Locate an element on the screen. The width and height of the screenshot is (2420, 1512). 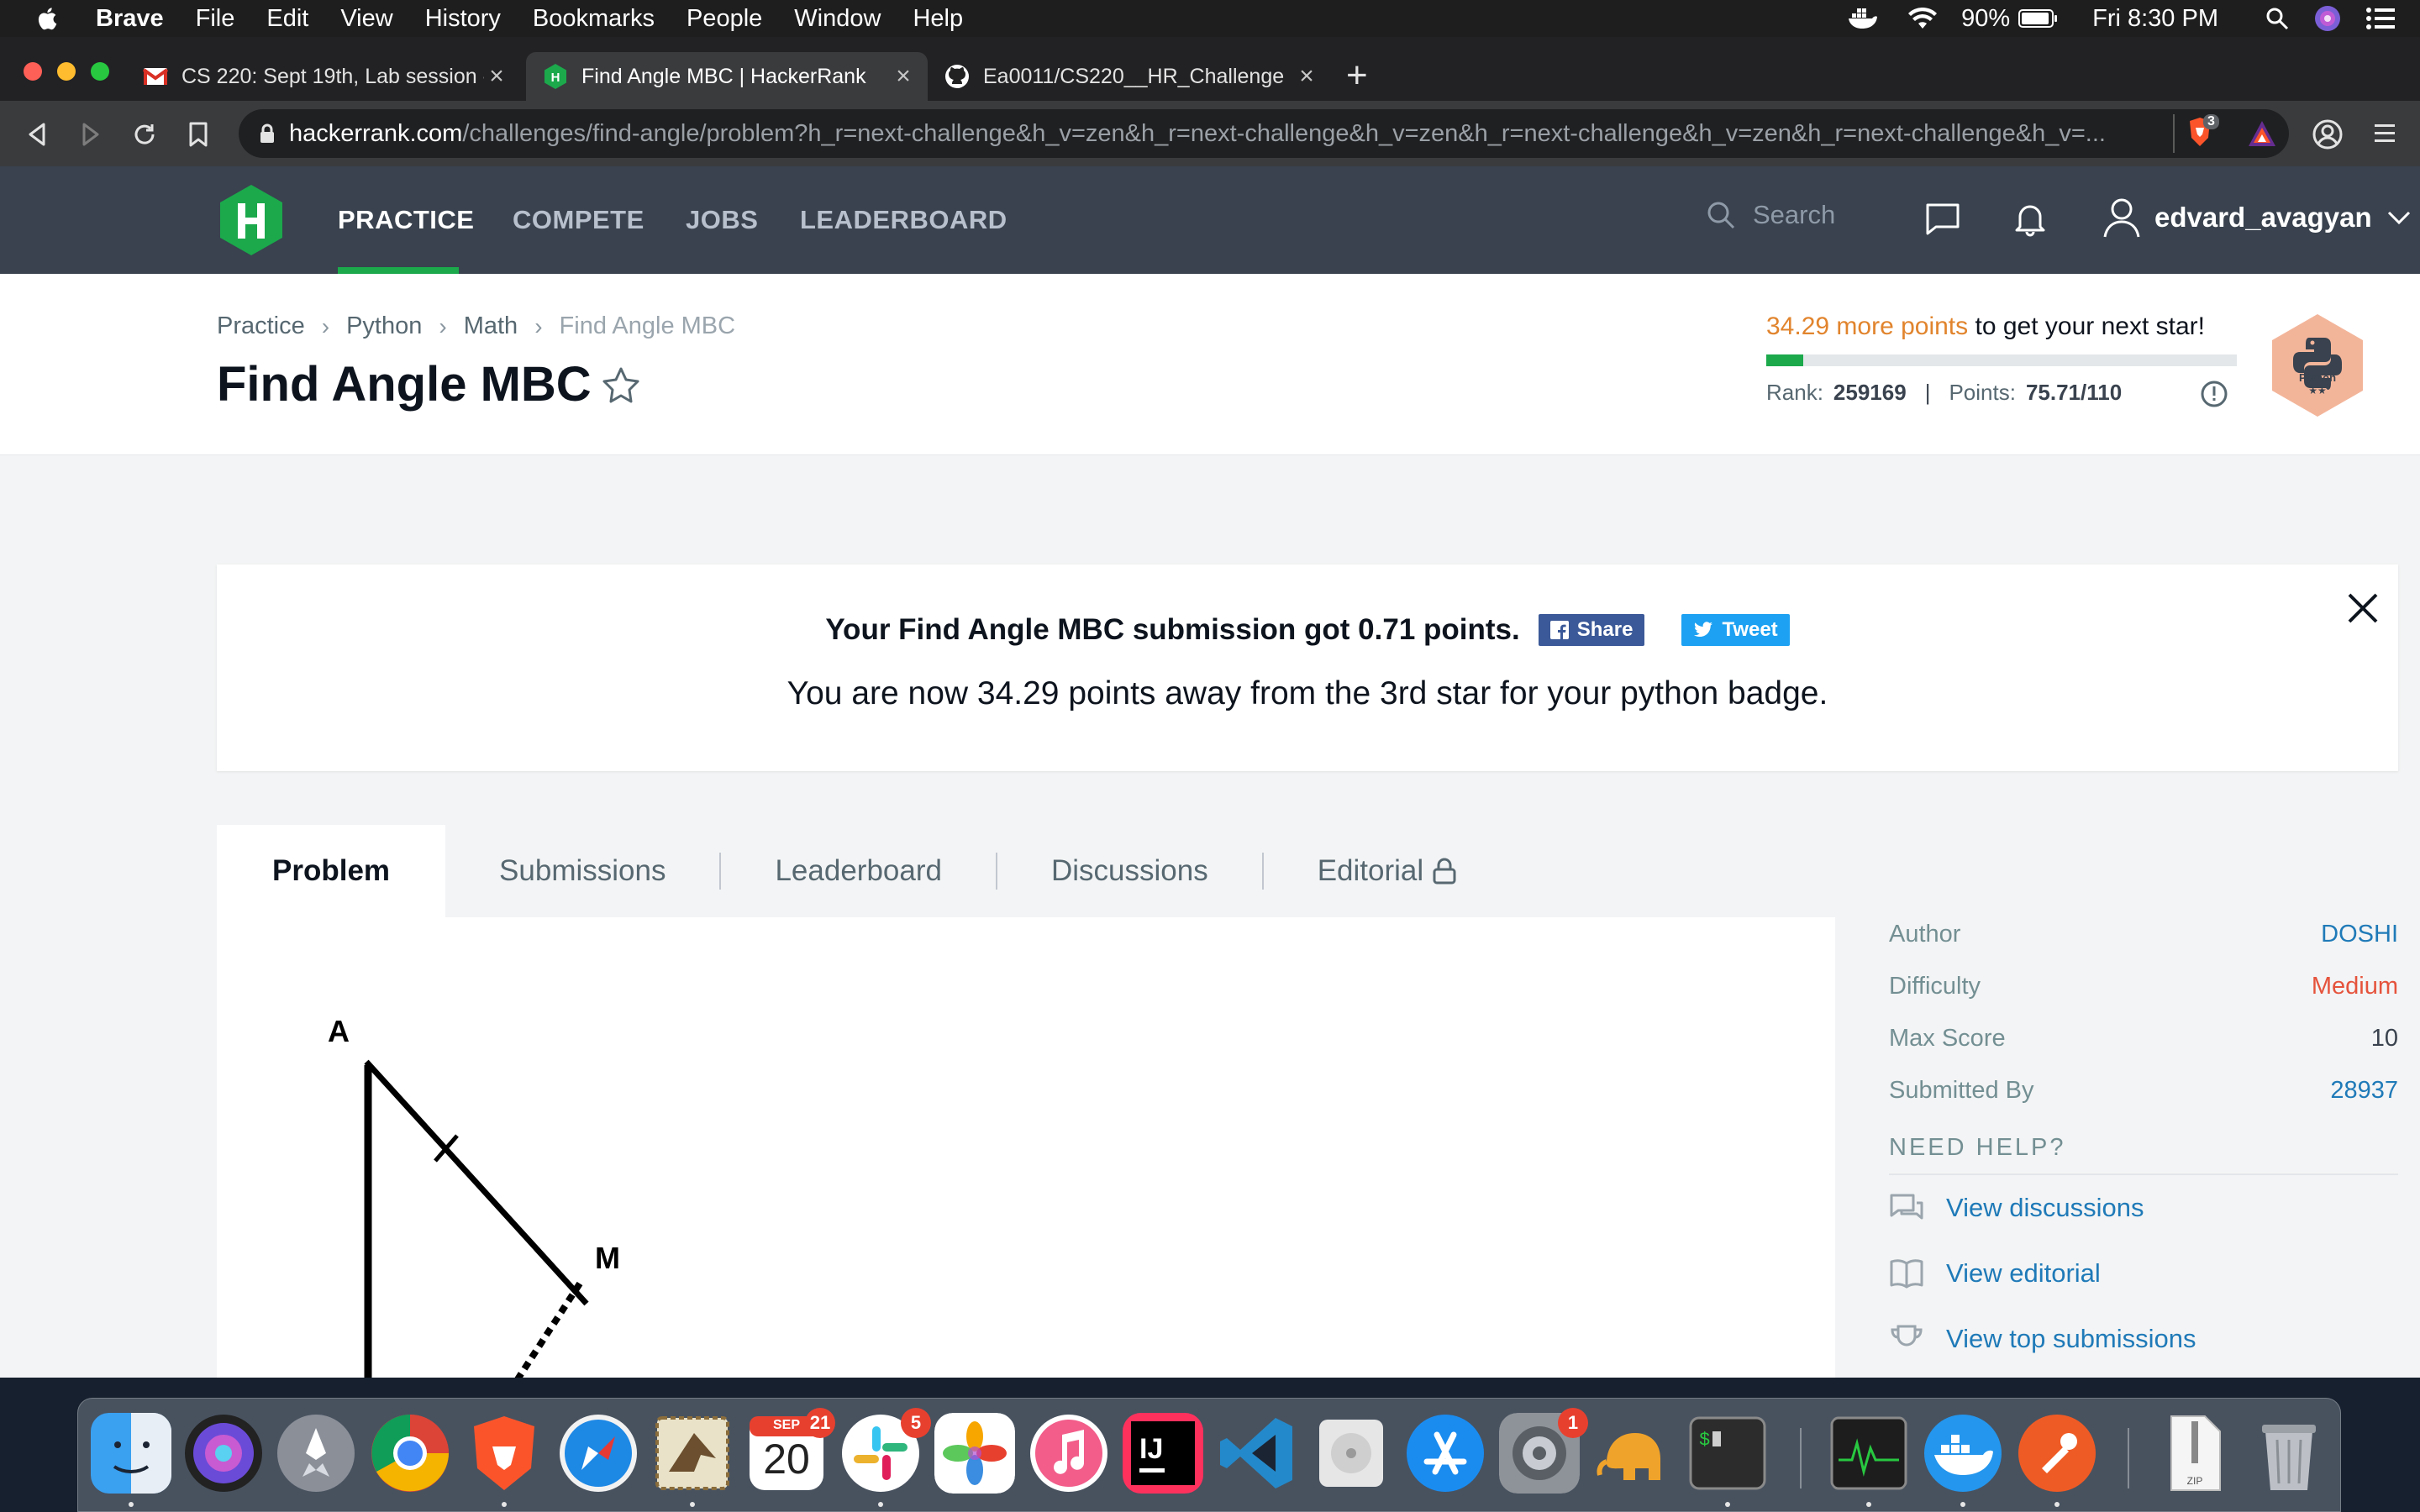
docker-status-icon is located at coordinates (1863, 18).